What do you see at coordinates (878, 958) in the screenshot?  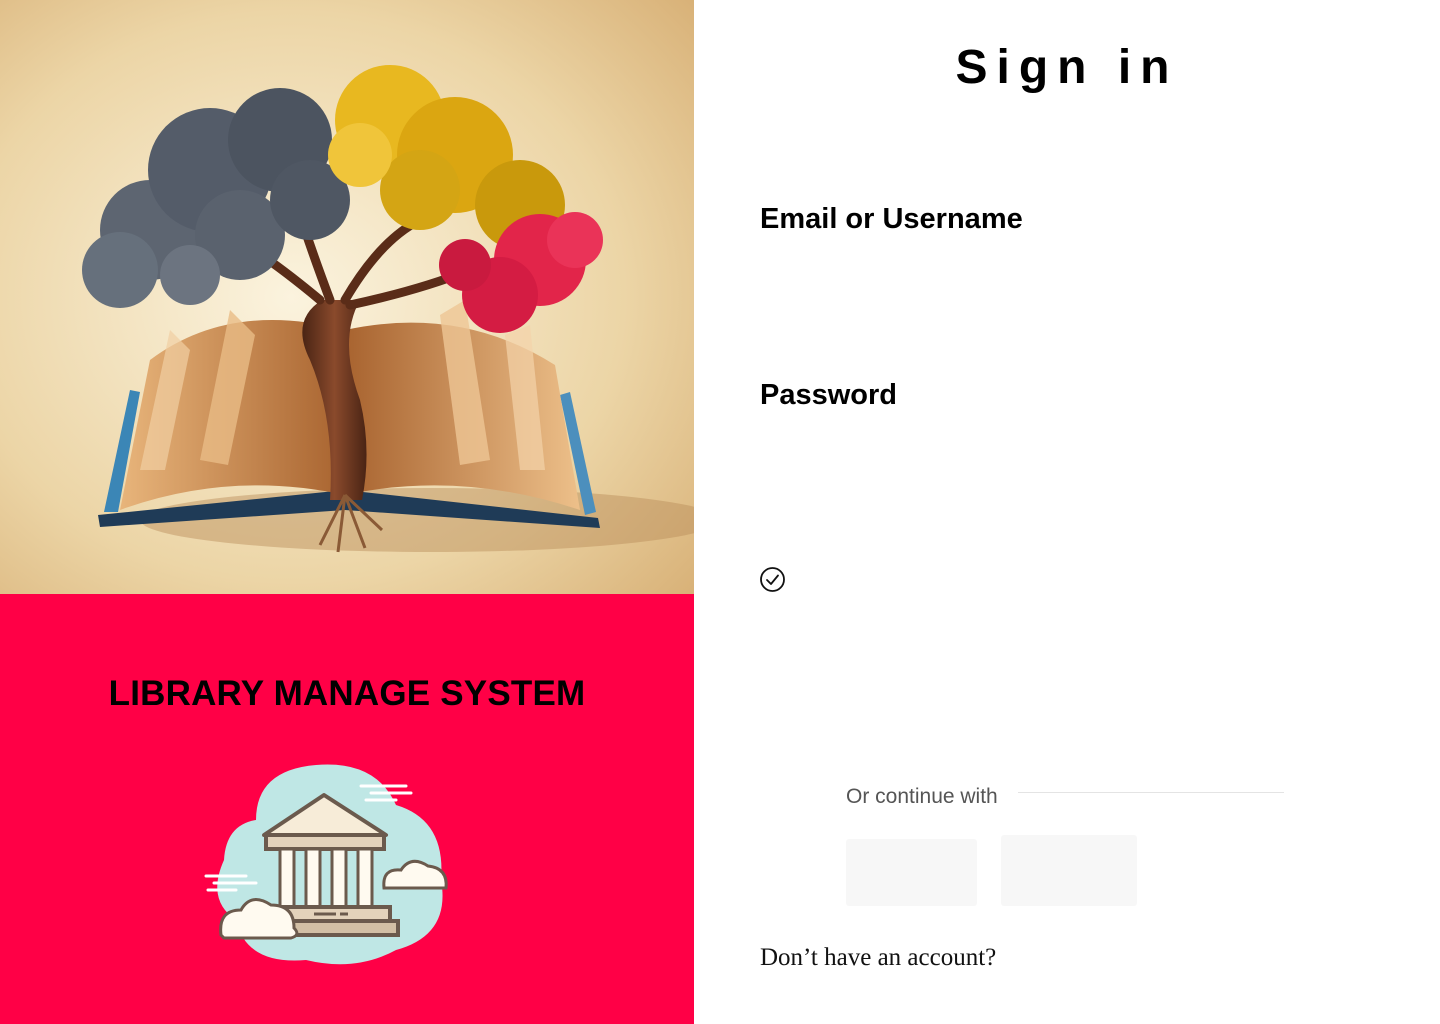 I see `signup-prompt: Don’t have an account?` at bounding box center [878, 958].